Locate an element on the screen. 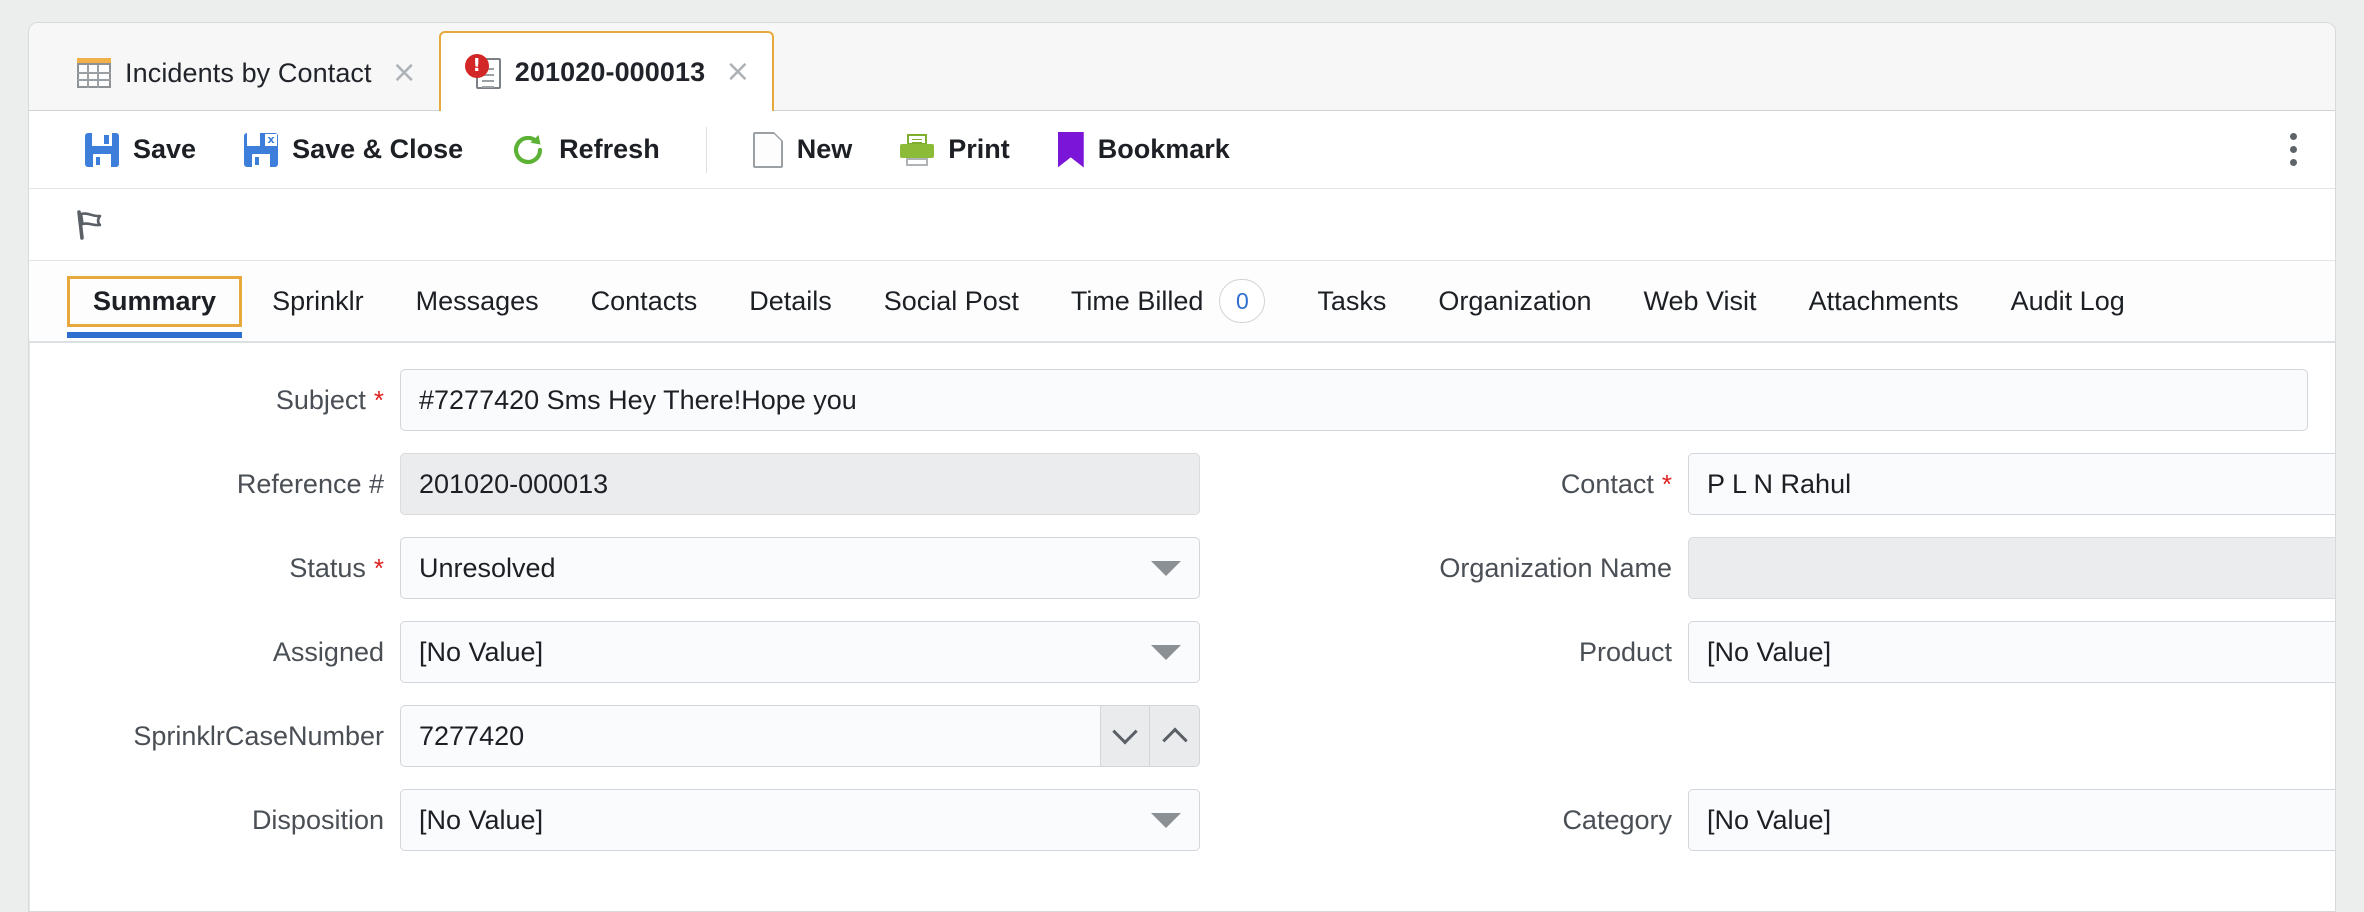  form-row-status-organization: Status * Unresolved Organization Name is located at coordinates (1182, 568).